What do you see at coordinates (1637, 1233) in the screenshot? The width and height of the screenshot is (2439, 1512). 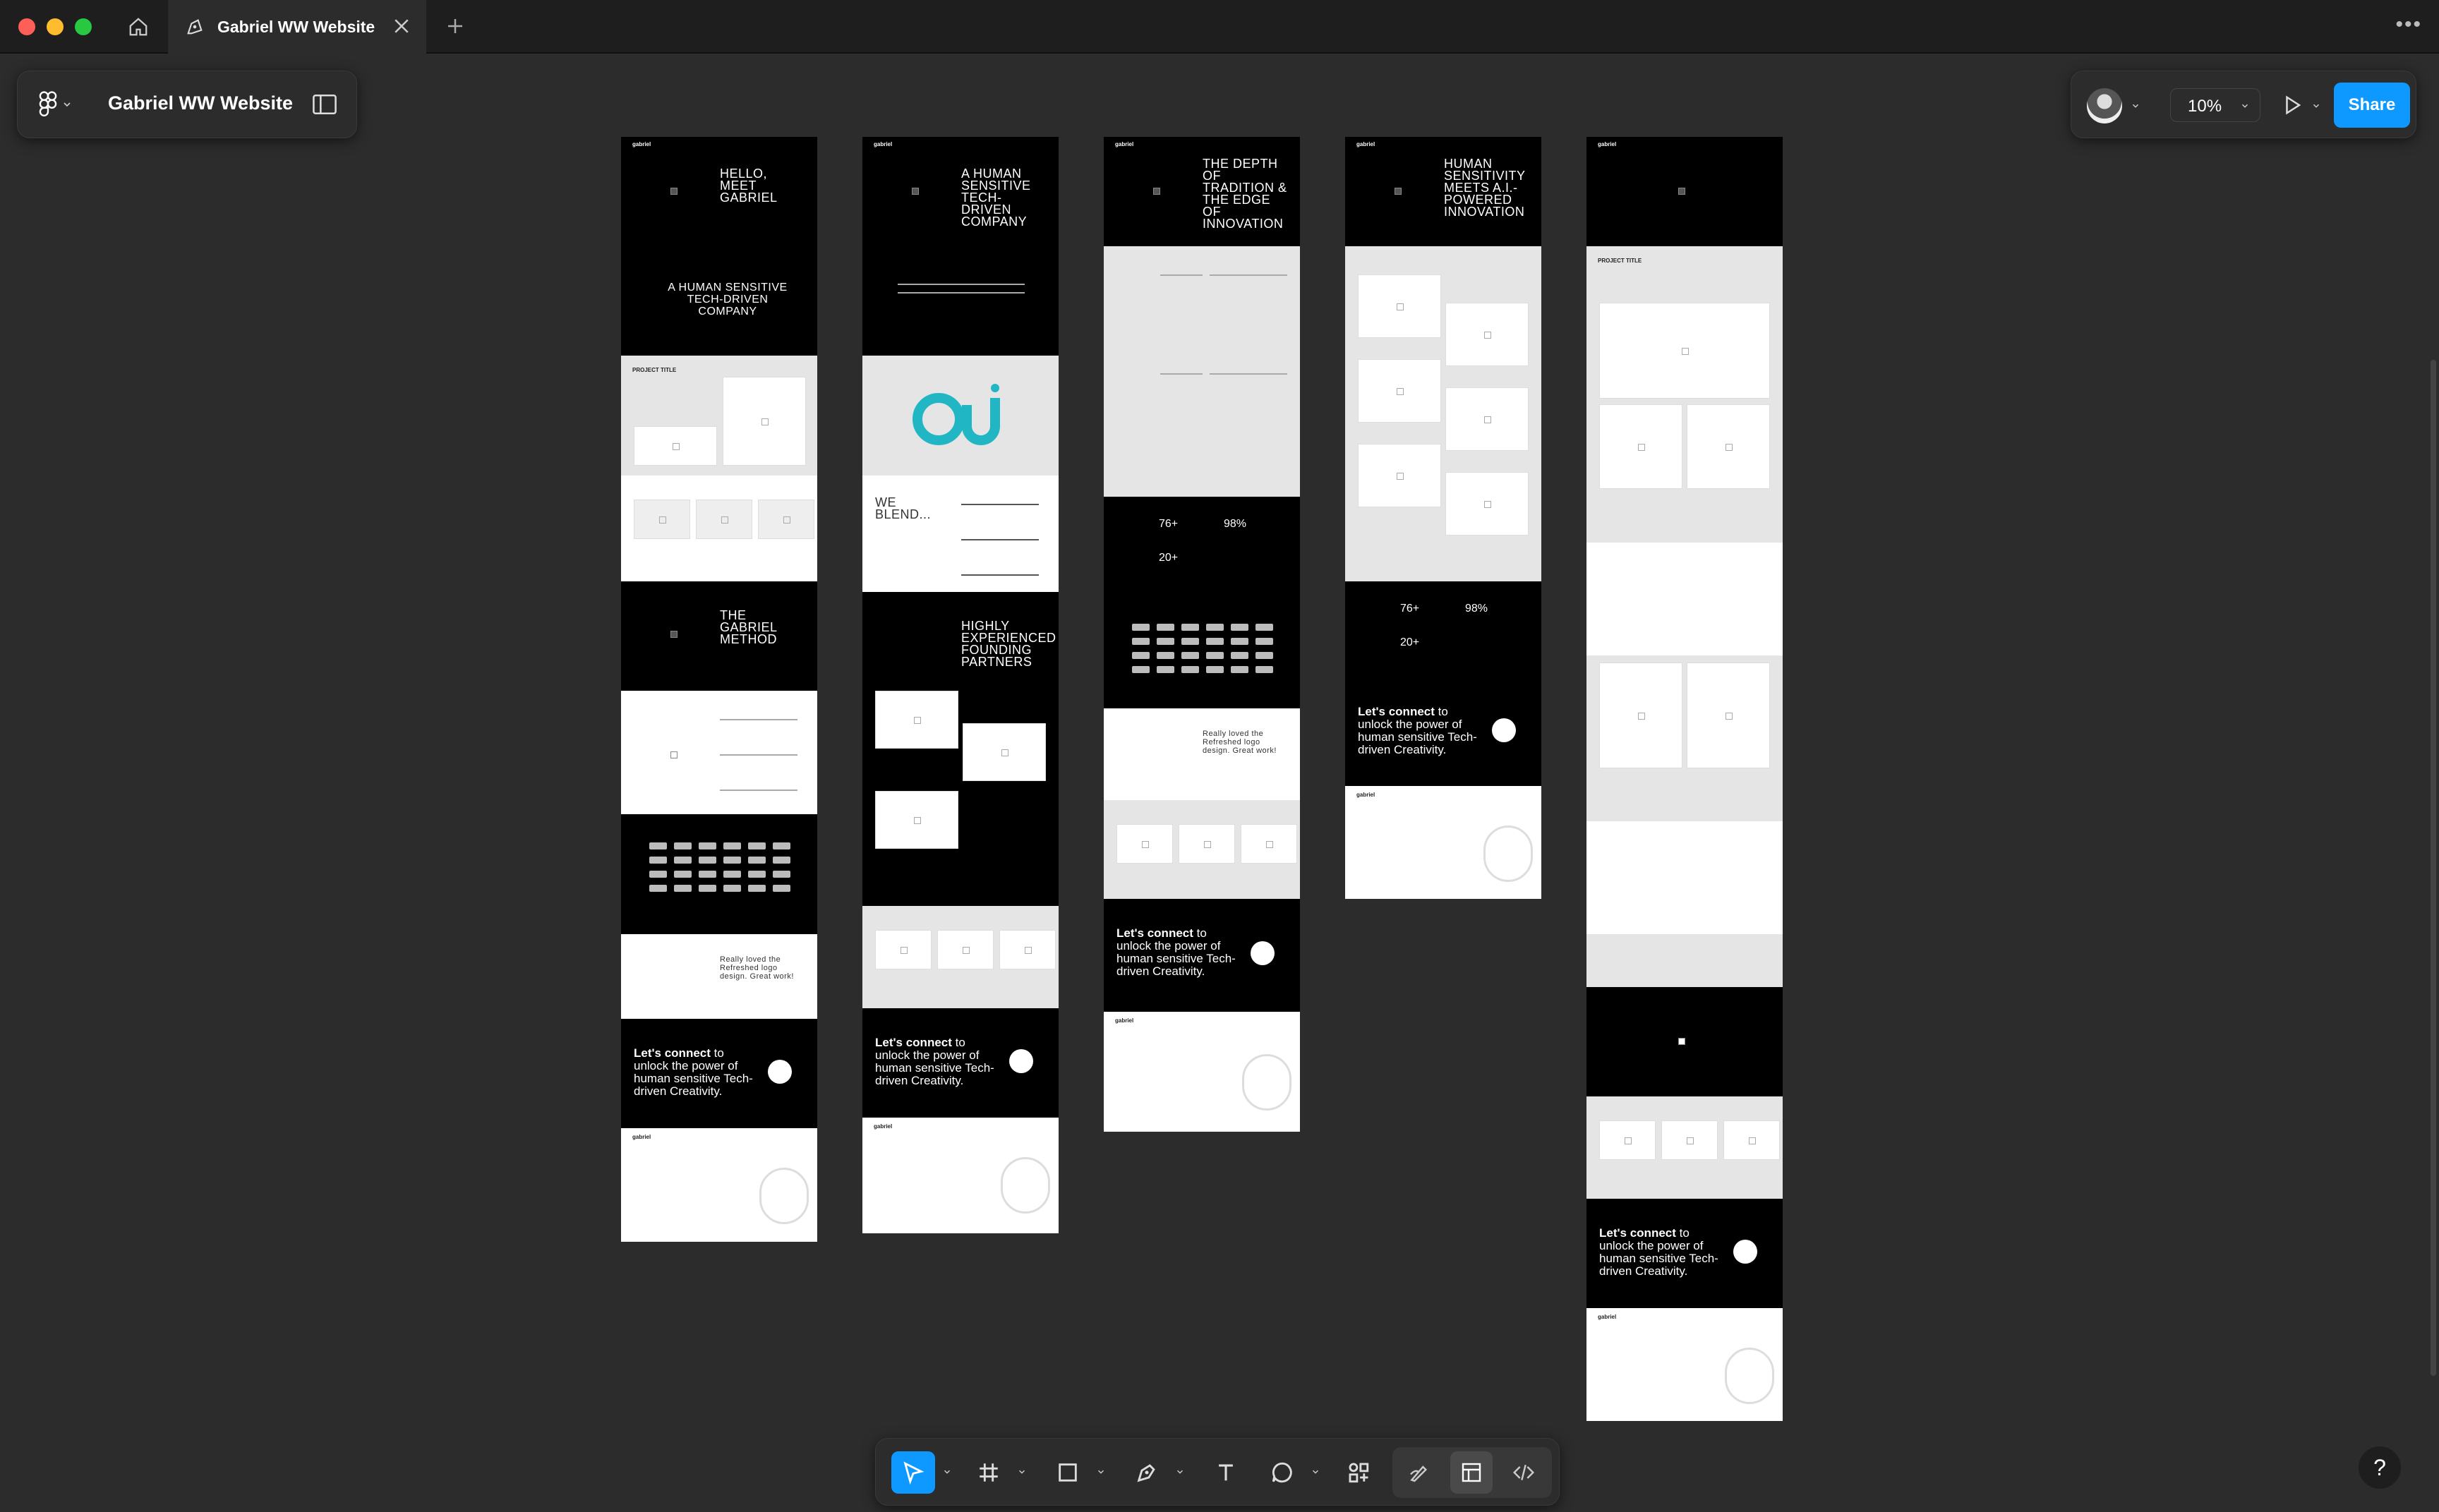 I see `cta-bold: Let's connect` at bounding box center [1637, 1233].